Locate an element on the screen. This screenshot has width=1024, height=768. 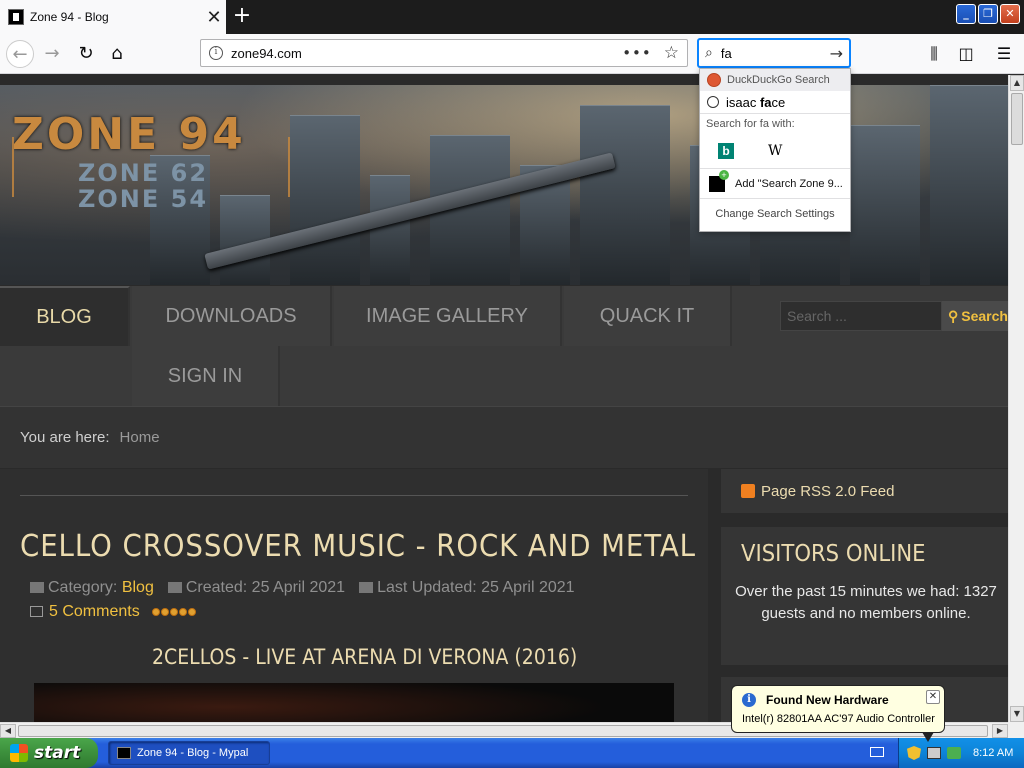
address-bar: i zone94.com ••• ☆ is located at coordinates (444, 53).